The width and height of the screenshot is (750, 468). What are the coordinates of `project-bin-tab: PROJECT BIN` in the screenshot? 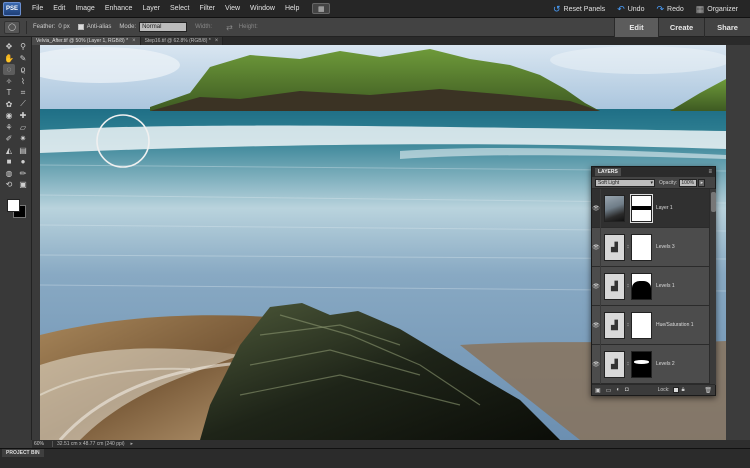 It's located at (23, 453).